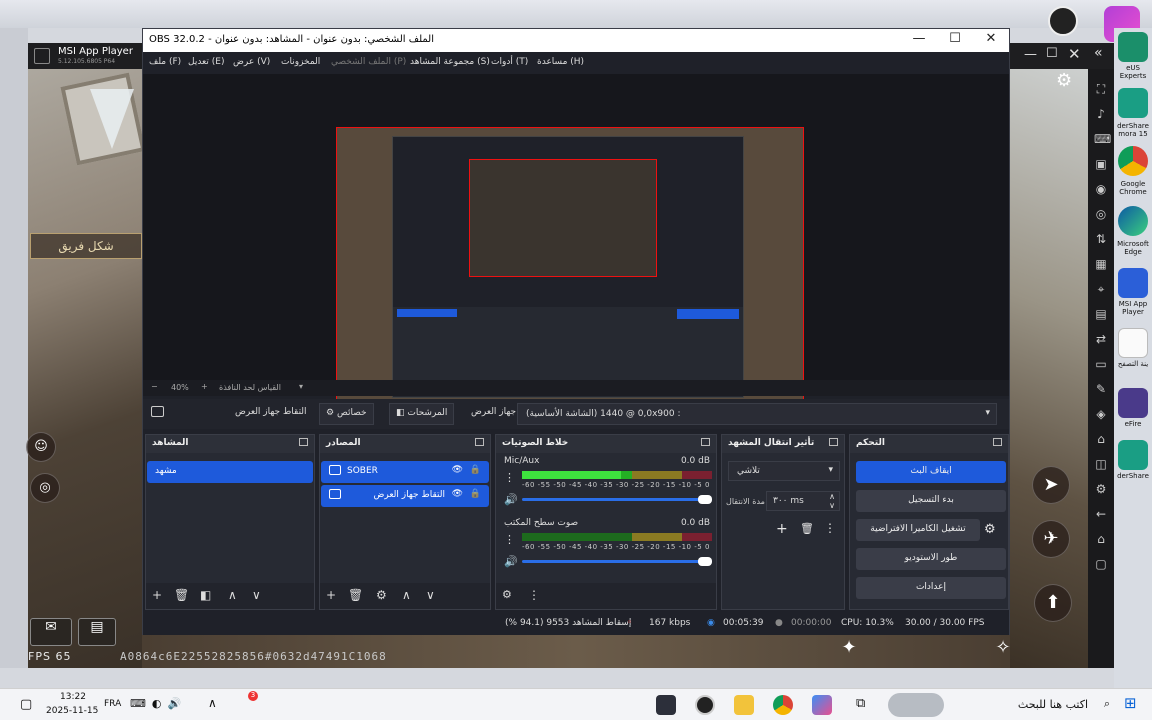 Image resolution: width=1152 pixels, height=720 pixels. What do you see at coordinates (1064, 80) in the screenshot?
I see `settings-gear-icon: ⚙` at bounding box center [1064, 80].